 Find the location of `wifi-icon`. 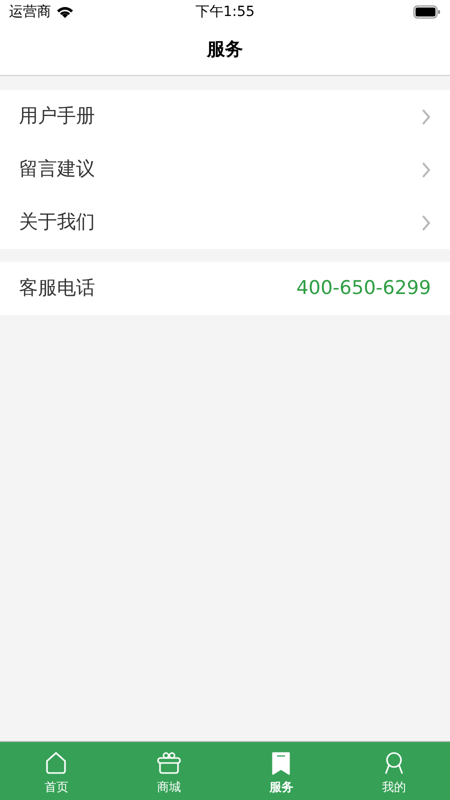

wifi-icon is located at coordinates (65, 12).